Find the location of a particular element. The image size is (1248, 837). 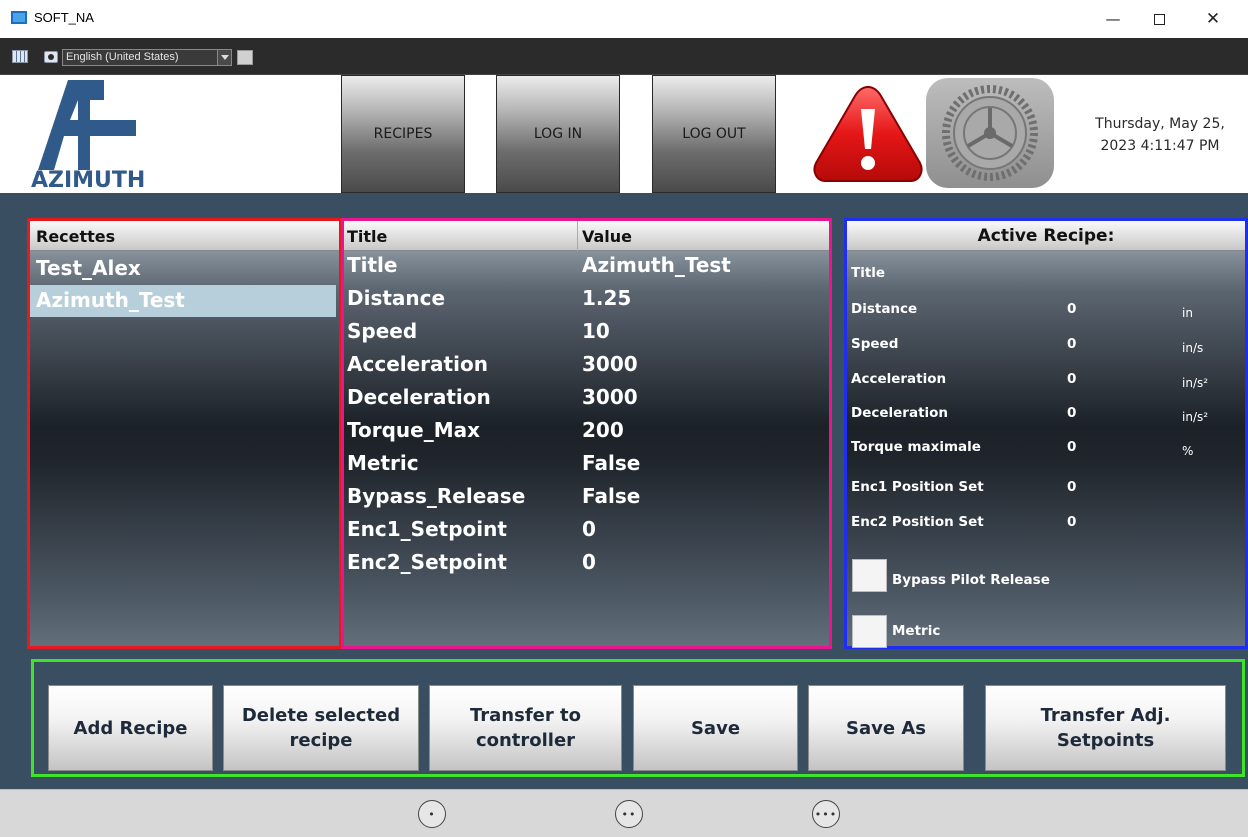

row-value: 200 is located at coordinates (603, 430).